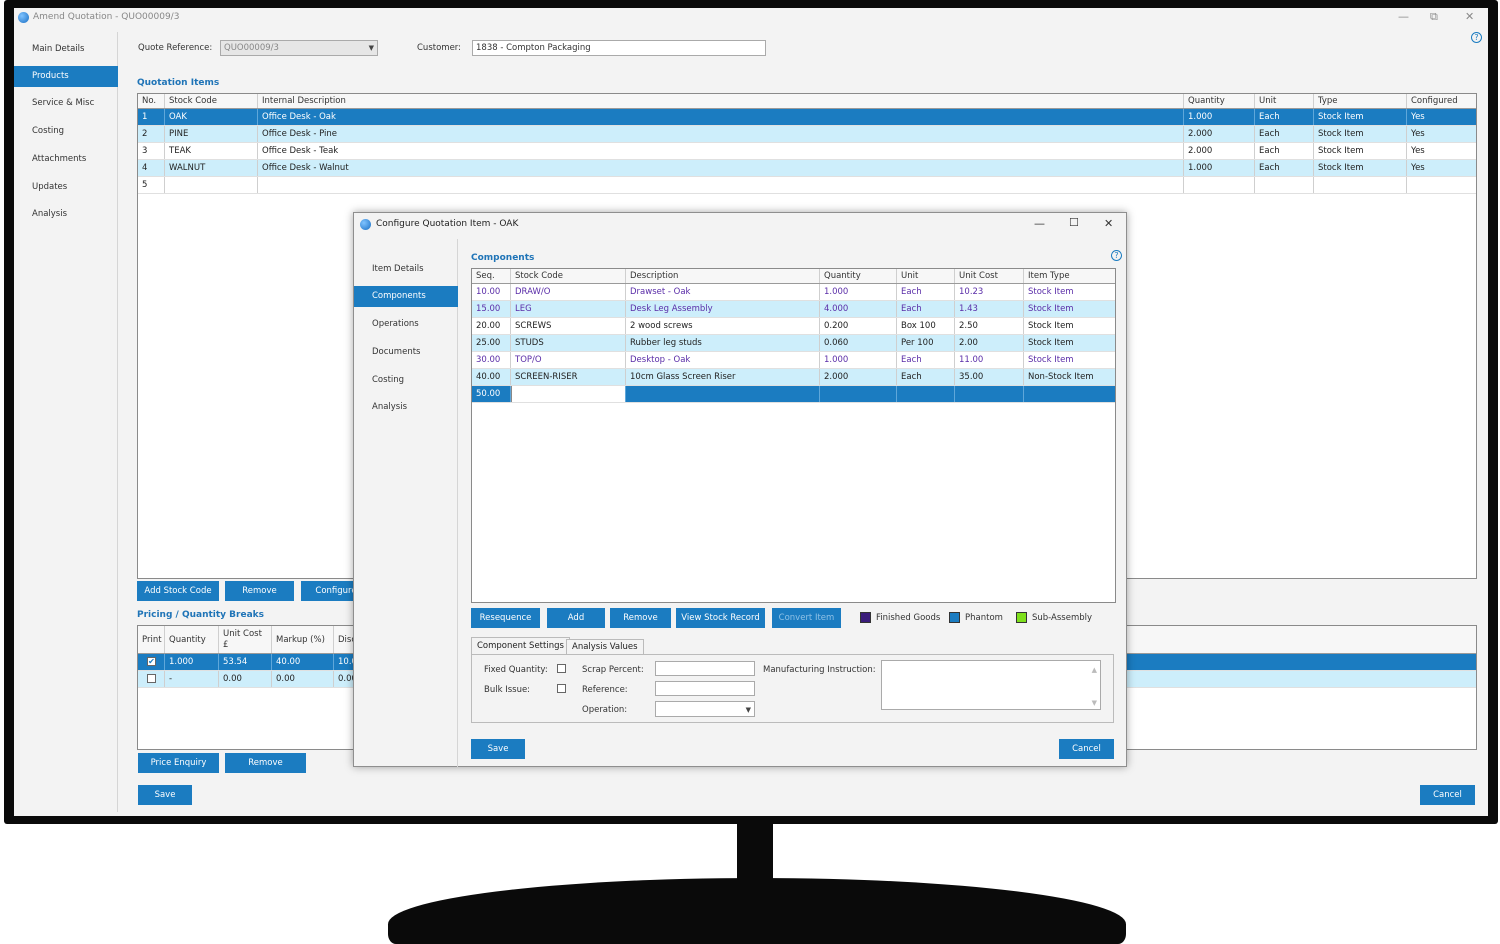 The width and height of the screenshot is (1500, 944). I want to click on dialog-minimize-icon: —, so click(1039, 223).